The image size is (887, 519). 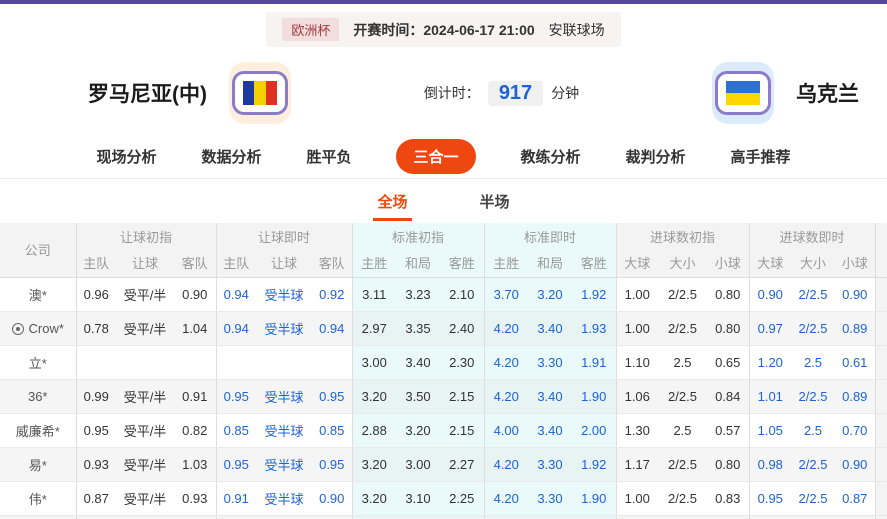 I want to click on odds-cell: 1.91, so click(x=594, y=362).